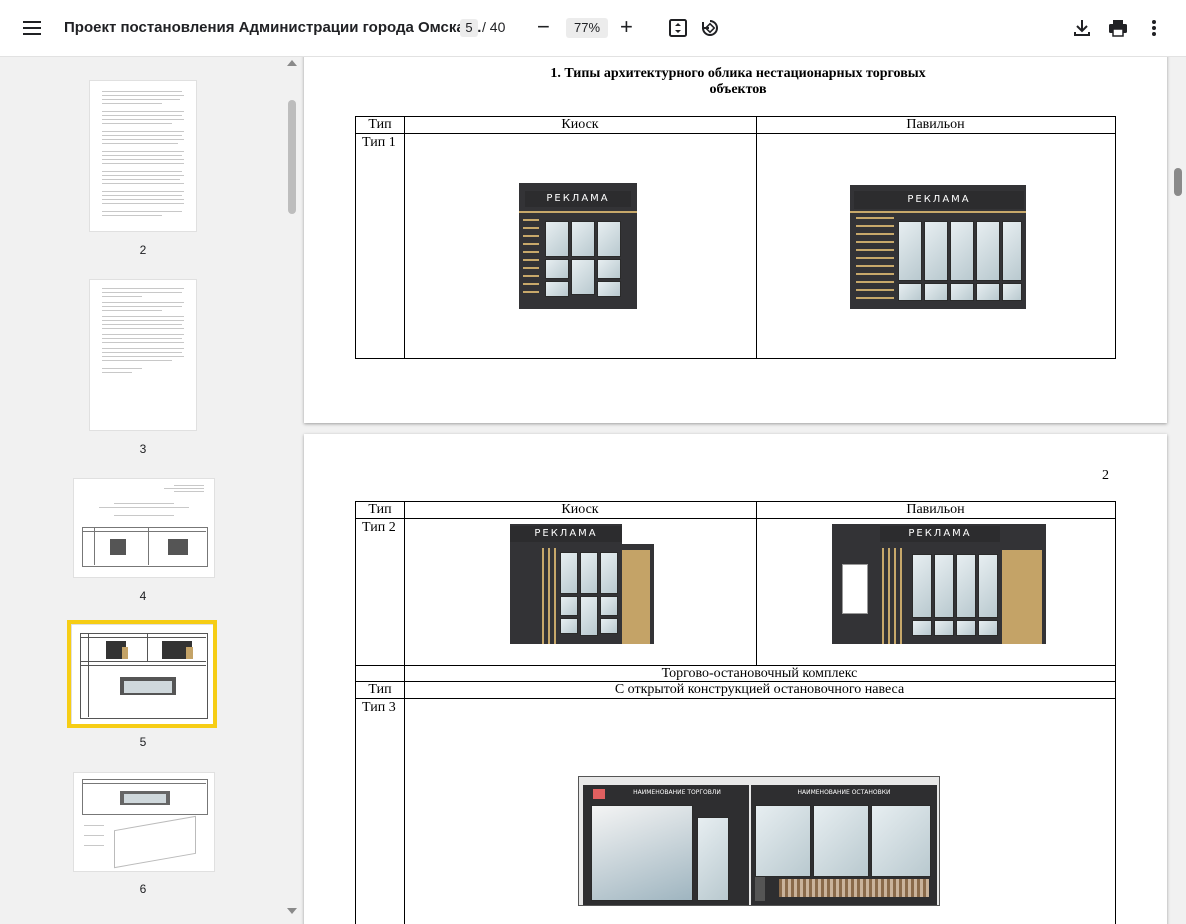 The image size is (1186, 924). Describe the element at coordinates (578, 246) in the screenshot. I see `kiosk-type1-drawing: РЕКЛАМА` at that location.